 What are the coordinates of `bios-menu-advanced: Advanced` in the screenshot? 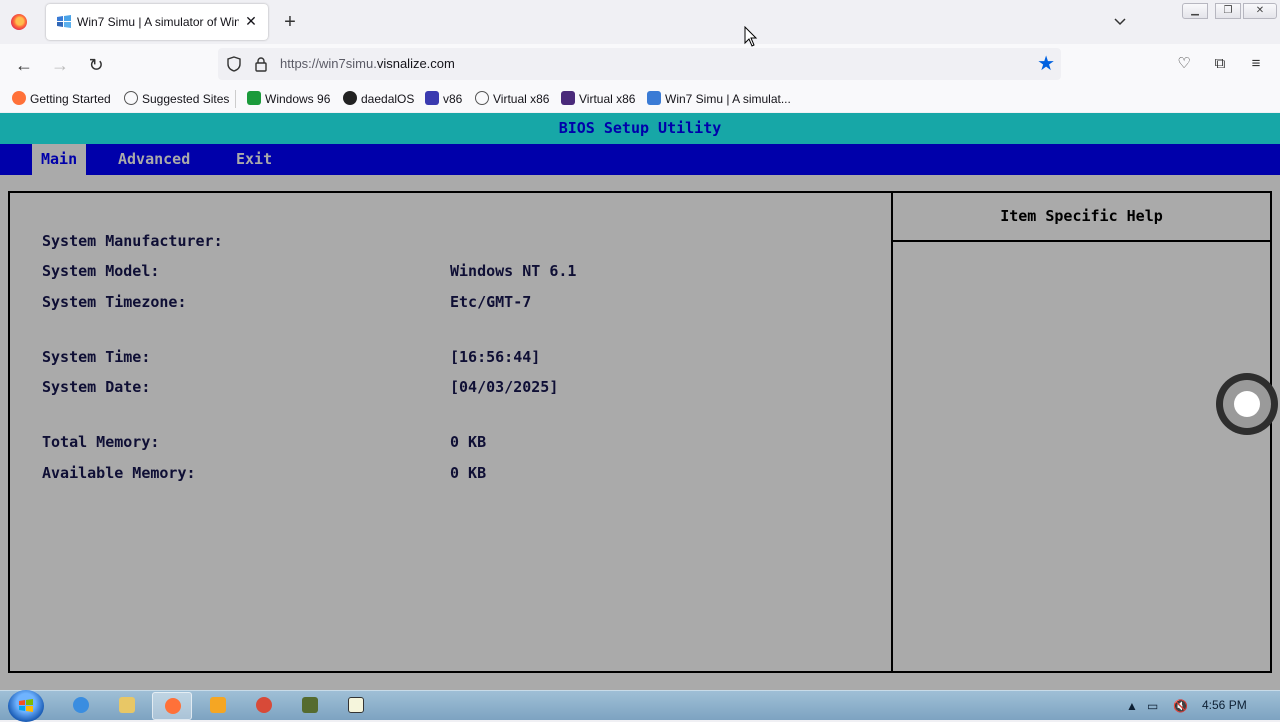 It's located at (154, 159).